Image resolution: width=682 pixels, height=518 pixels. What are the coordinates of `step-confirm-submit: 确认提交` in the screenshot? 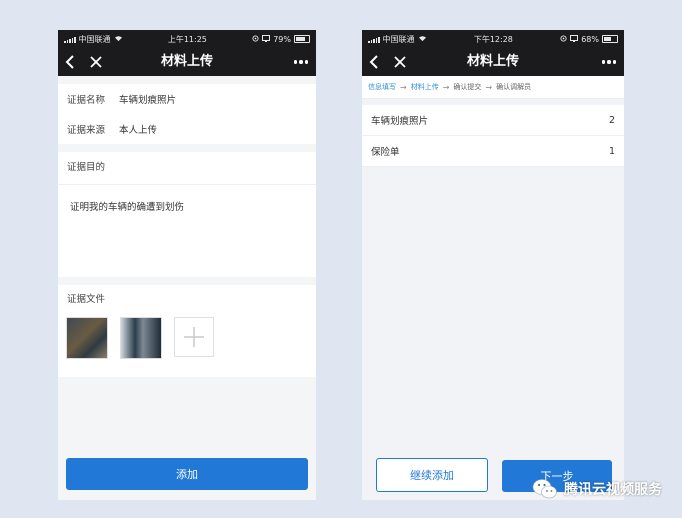 It's located at (467, 87).